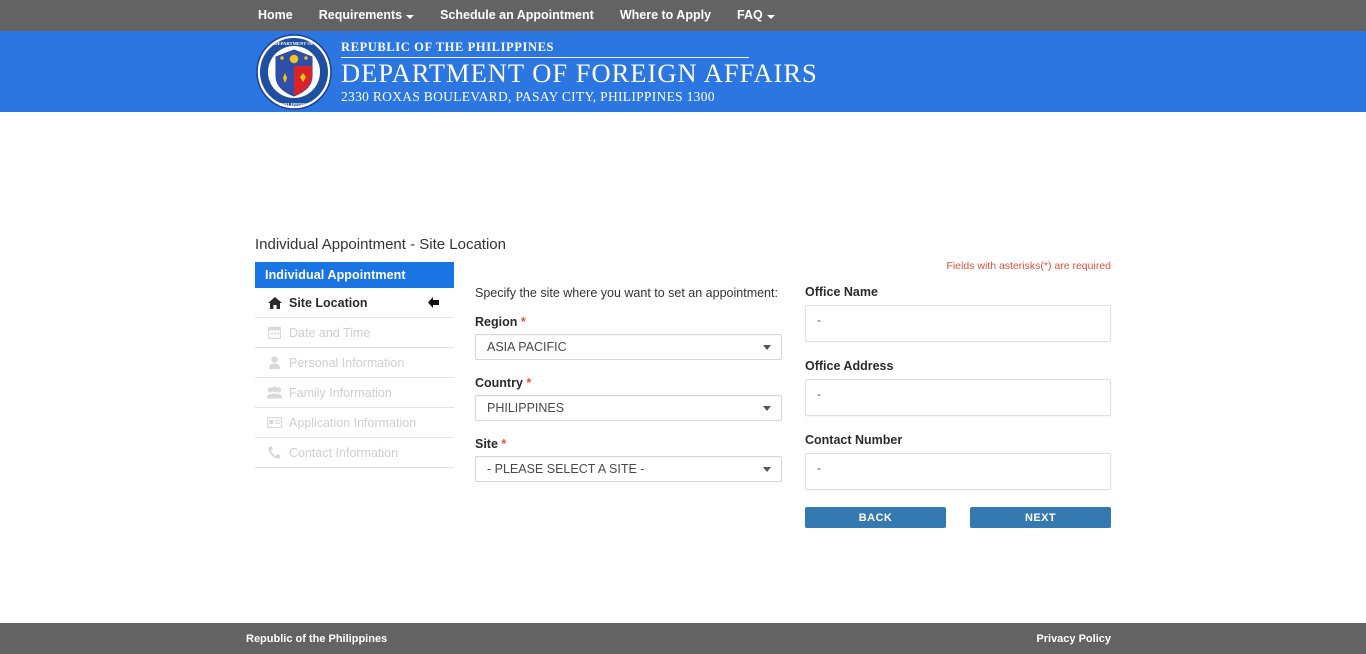 The width and height of the screenshot is (1366, 654). I want to click on user-icon, so click(274, 362).